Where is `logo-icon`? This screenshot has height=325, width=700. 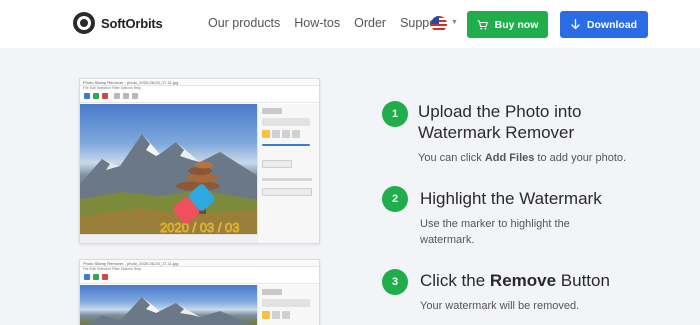
logo-icon is located at coordinates (84, 23).